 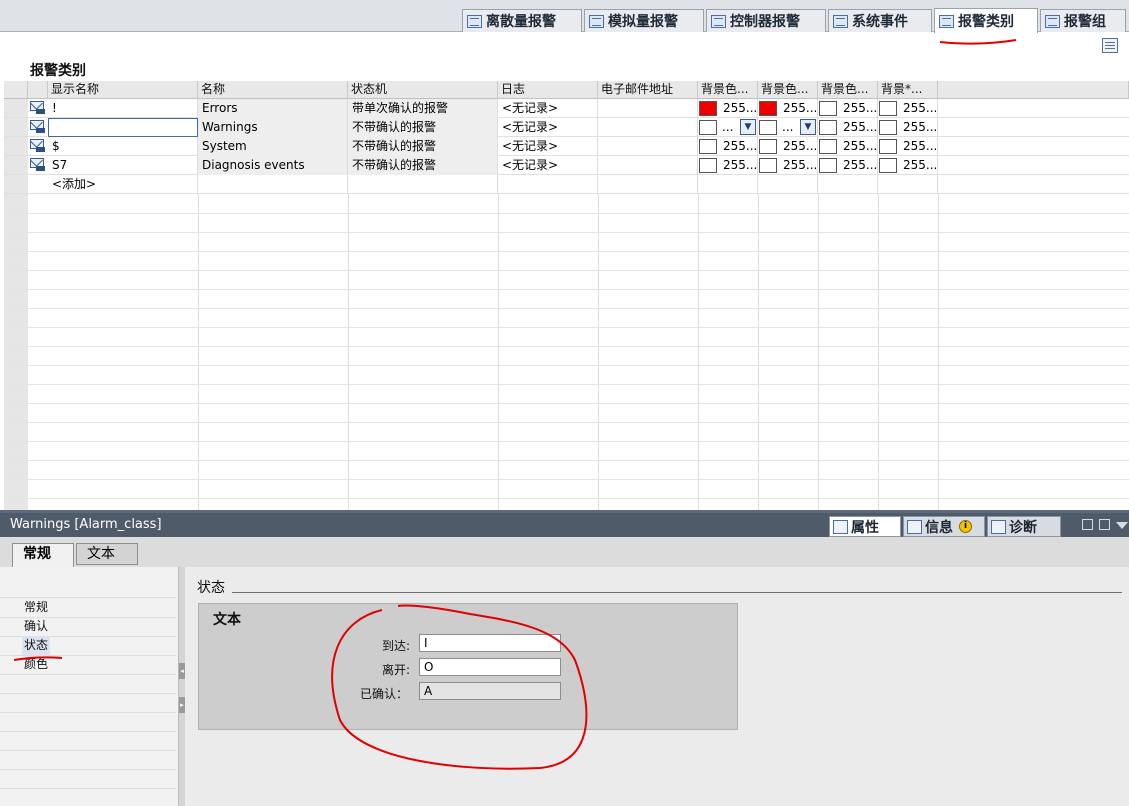 What do you see at coordinates (423, 90) in the screenshot?
I see `col-state-machine: 状态机` at bounding box center [423, 90].